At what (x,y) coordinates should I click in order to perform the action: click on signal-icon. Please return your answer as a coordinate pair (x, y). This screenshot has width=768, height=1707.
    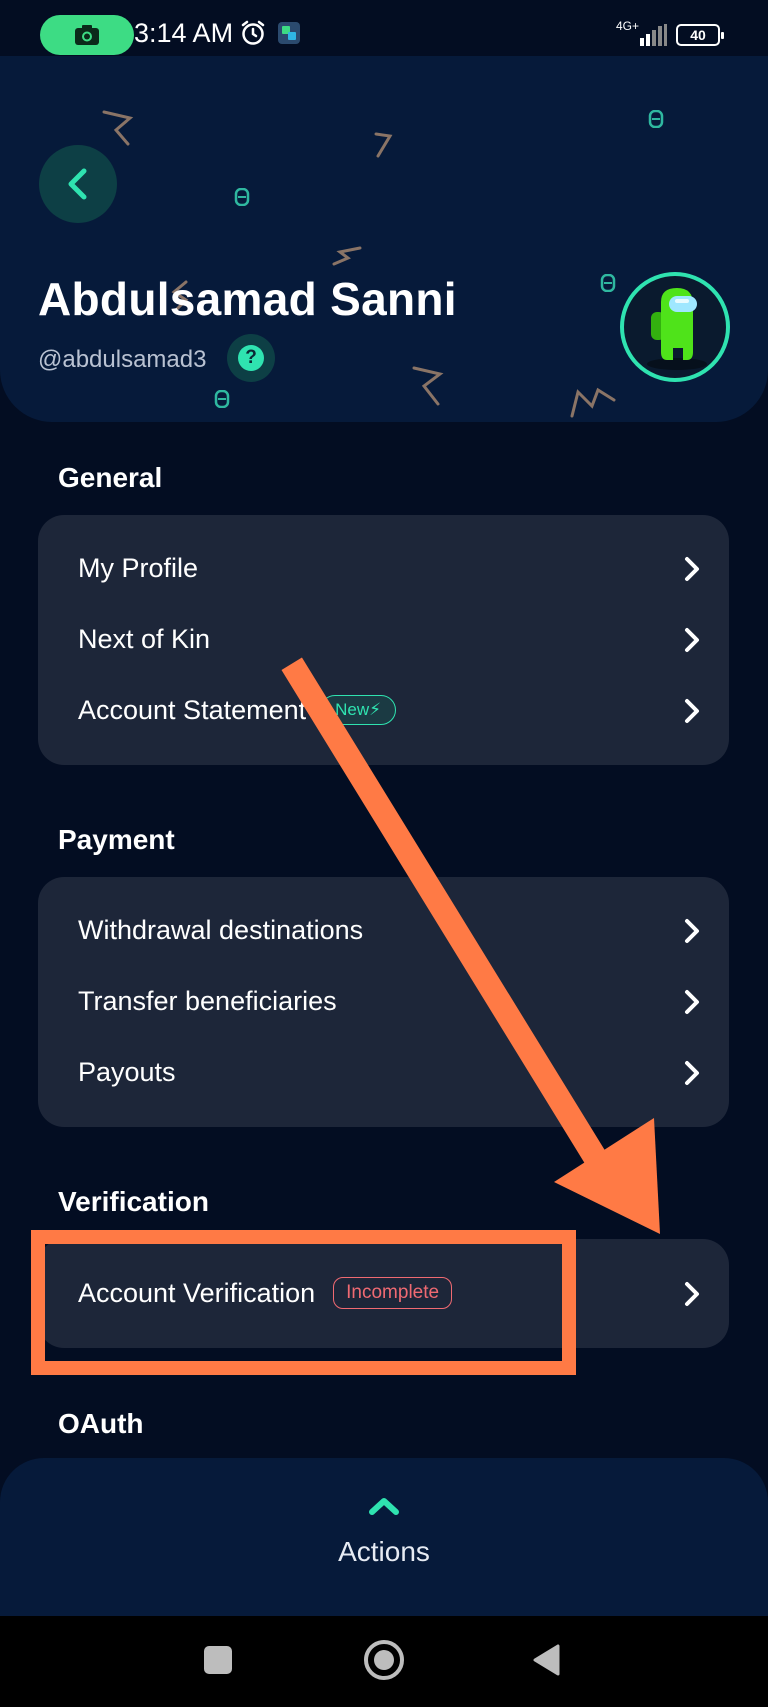
    Looking at the image, I should click on (653, 35).